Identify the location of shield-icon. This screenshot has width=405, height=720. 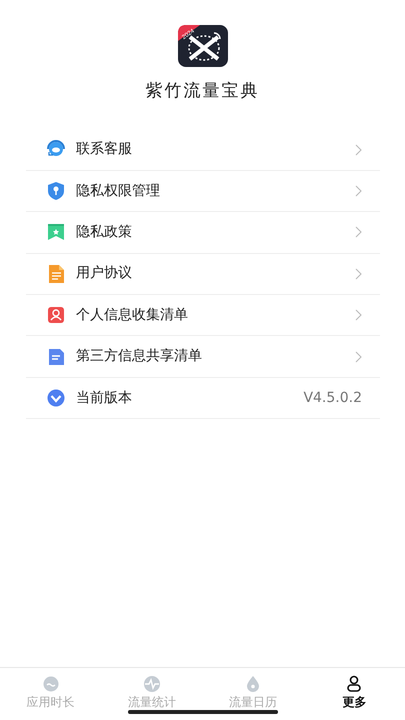
(56, 191).